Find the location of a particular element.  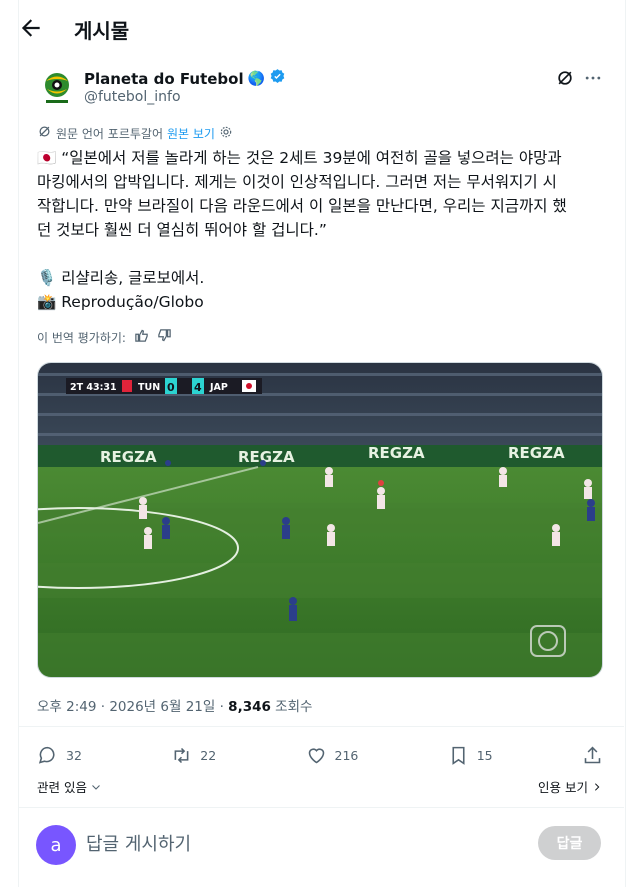

thumbs-down-icon is located at coordinates (164, 337).